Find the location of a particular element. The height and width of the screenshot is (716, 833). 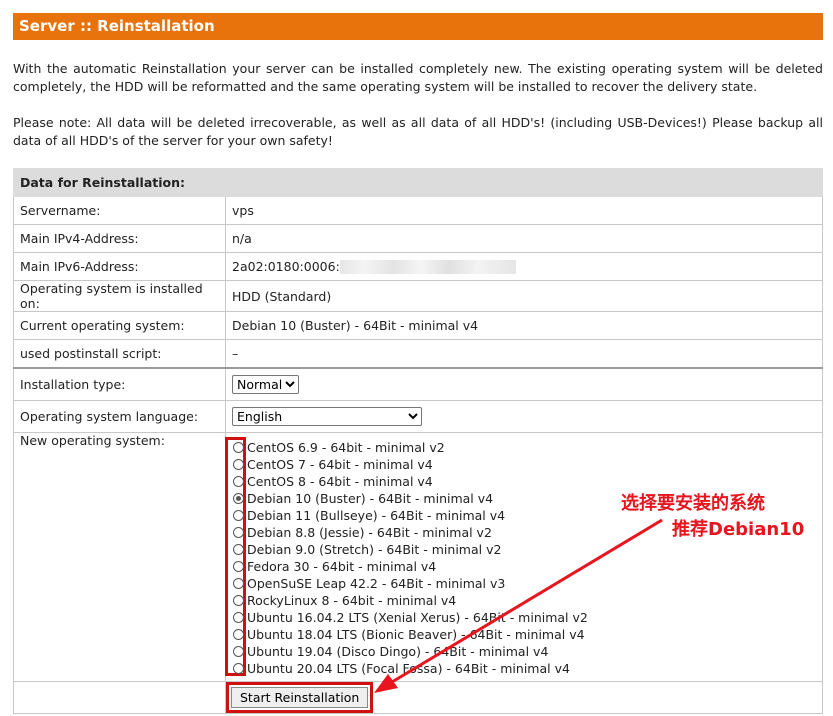

os-option-label: CentOS 8 - 64bit - minimal v4 is located at coordinates (340, 481).